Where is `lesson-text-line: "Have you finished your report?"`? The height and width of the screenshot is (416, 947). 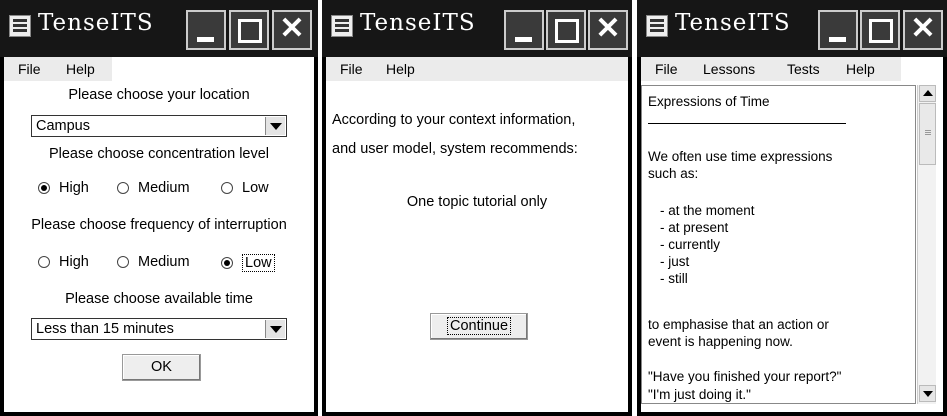
lesson-text-line: "Have you finished your report?" is located at coordinates (745, 376).